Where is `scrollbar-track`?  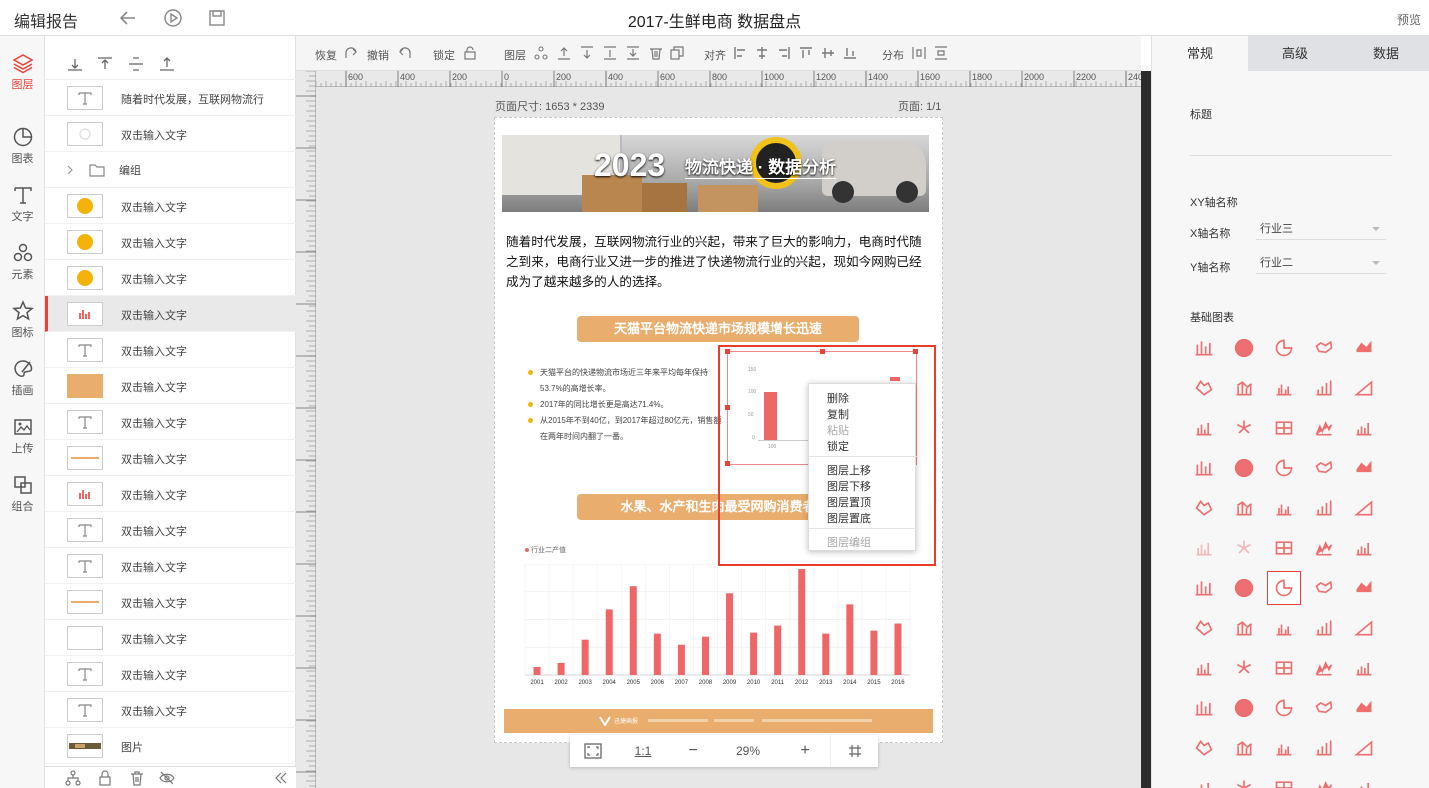 scrollbar-track is located at coordinates (1146, 429).